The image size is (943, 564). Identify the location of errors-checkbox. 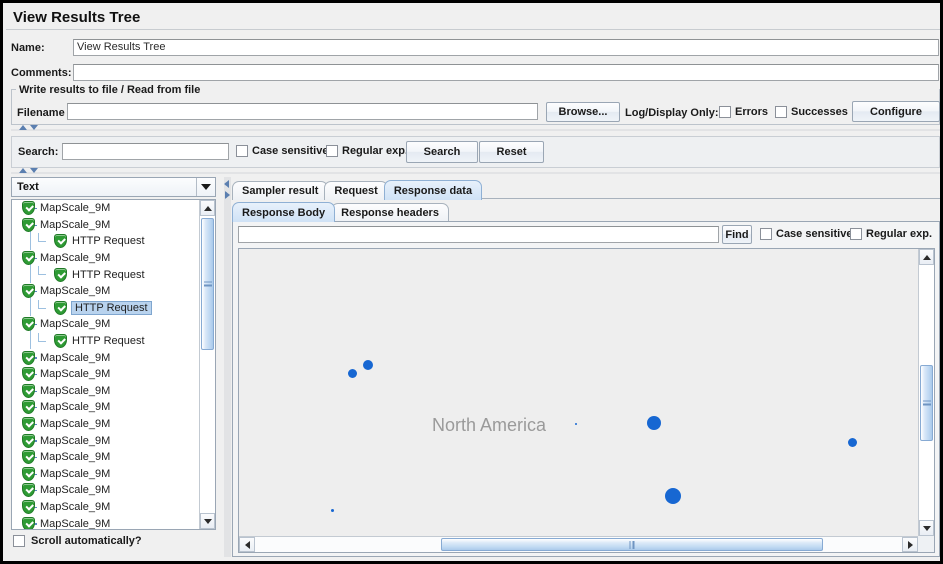
(725, 112).